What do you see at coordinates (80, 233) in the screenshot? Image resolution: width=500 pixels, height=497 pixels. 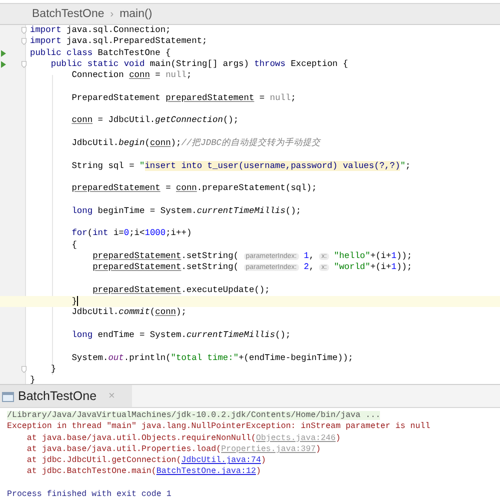 I see `keyword: for` at bounding box center [80, 233].